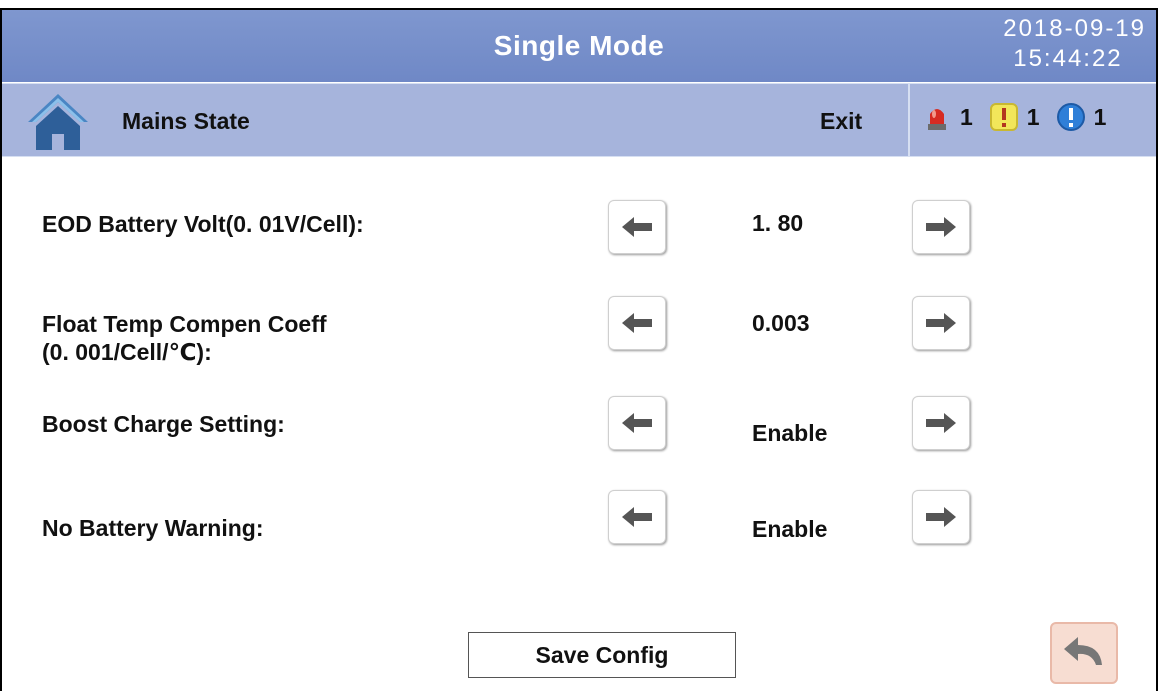  I want to click on info-count: 1, so click(1100, 116).